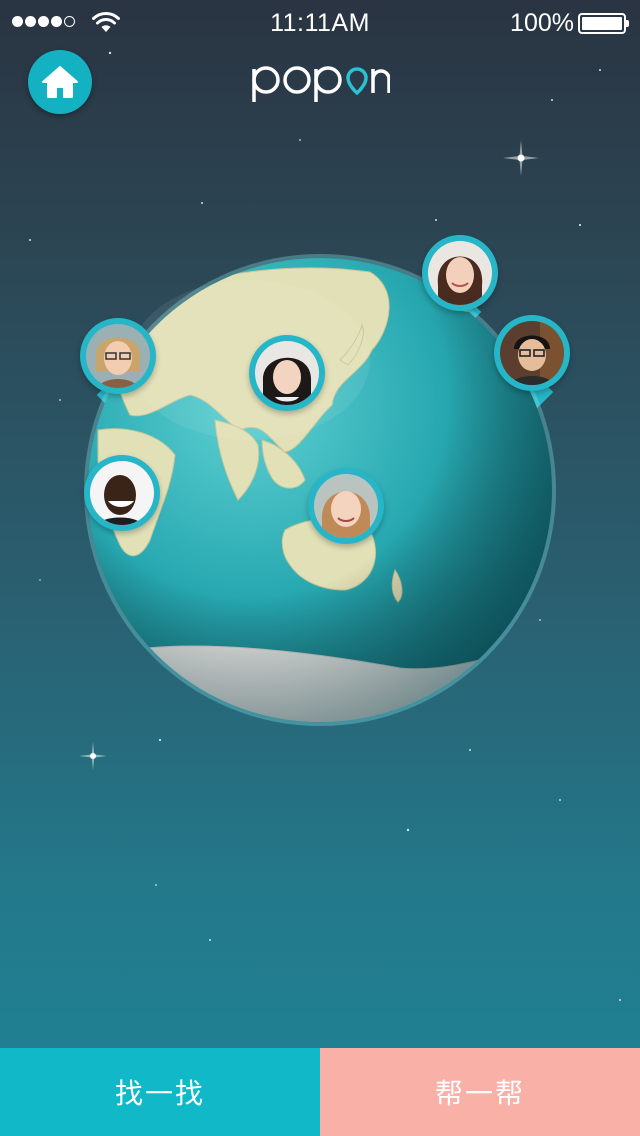 This screenshot has height=1136, width=640. I want to click on find-tab-button: 找一找, so click(160, 1092).